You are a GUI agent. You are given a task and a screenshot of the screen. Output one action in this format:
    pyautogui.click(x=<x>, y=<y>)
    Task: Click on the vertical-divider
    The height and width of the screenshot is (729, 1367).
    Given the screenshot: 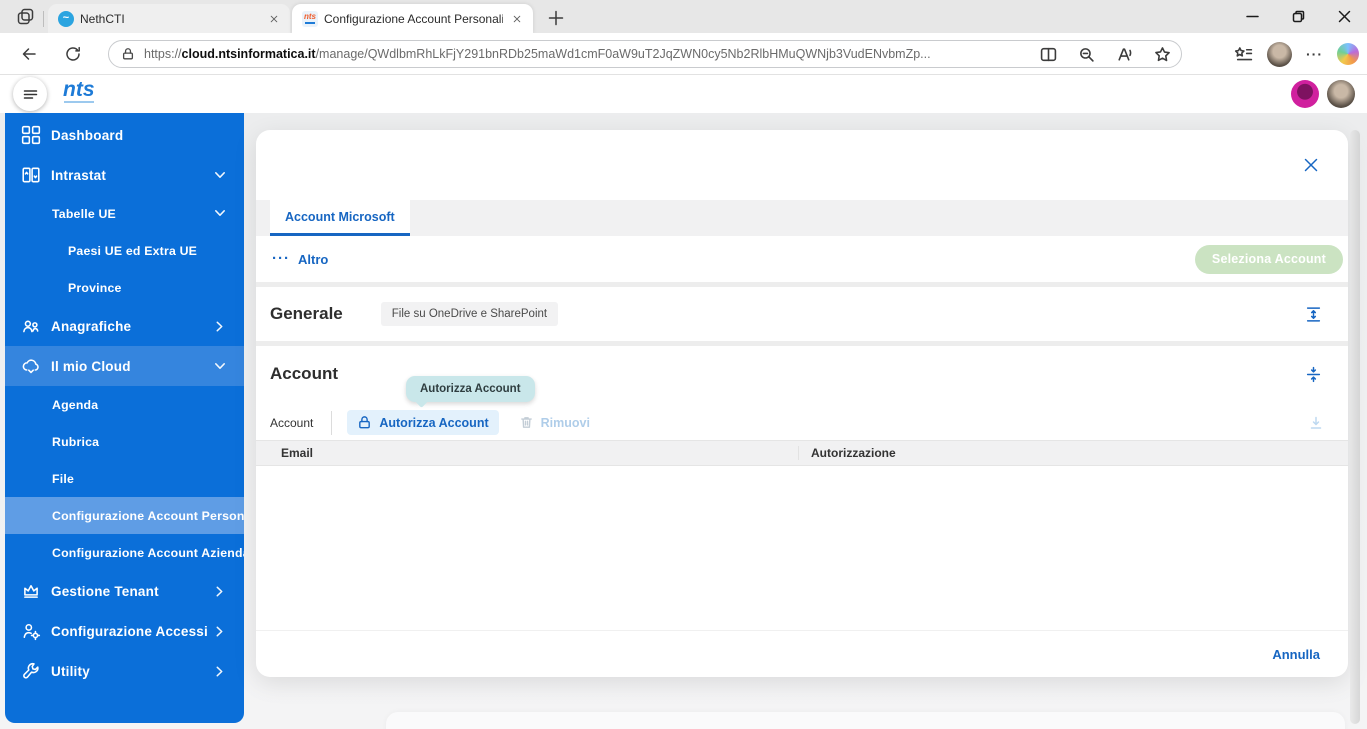 What is the action you would take?
    pyautogui.click(x=332, y=422)
    